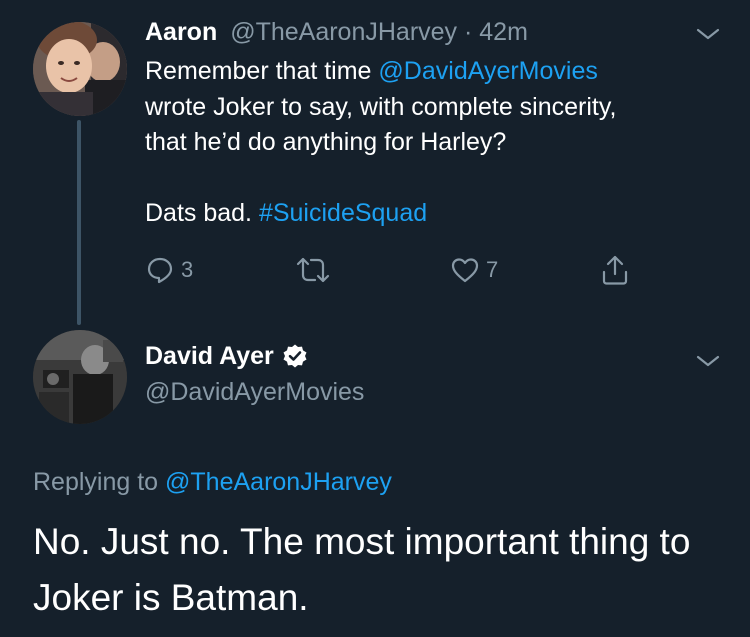 Image resolution: width=750 pixels, height=637 pixels. I want to click on tweet-actions: 3 7, so click(405, 270).